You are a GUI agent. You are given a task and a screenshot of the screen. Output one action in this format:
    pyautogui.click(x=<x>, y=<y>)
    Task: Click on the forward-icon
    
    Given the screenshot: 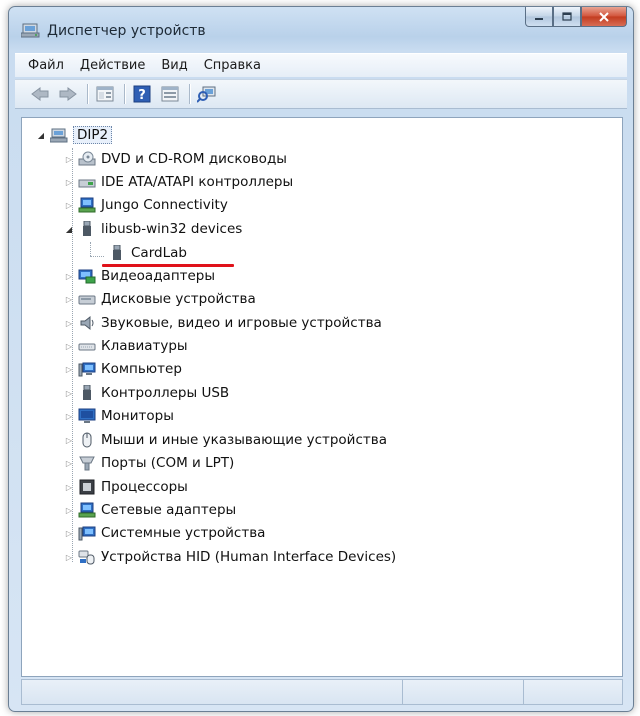 What is the action you would take?
    pyautogui.click(x=68, y=94)
    